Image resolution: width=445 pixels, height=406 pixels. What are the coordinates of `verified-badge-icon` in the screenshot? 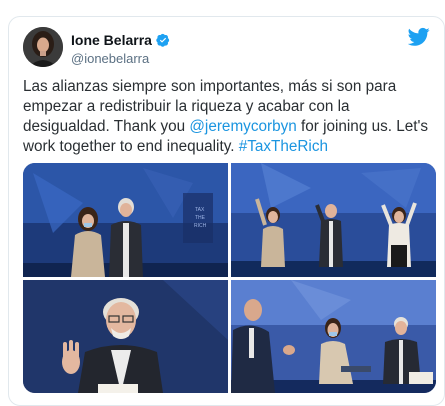 It's located at (163, 40).